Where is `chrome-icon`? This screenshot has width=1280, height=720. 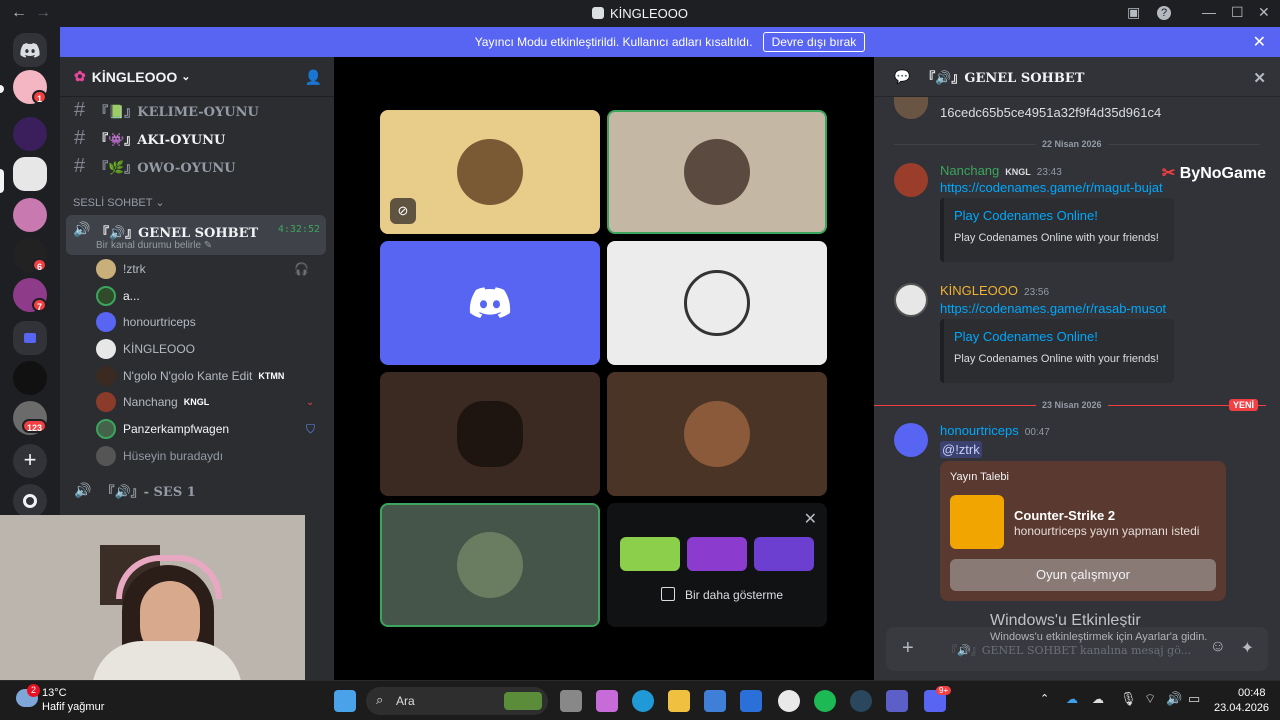 chrome-icon is located at coordinates (789, 701).